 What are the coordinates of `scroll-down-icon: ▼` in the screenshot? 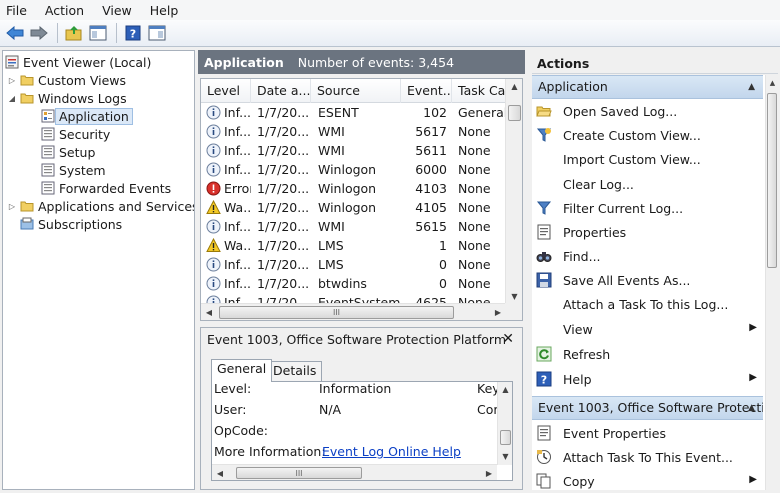 It's located at (505, 457).